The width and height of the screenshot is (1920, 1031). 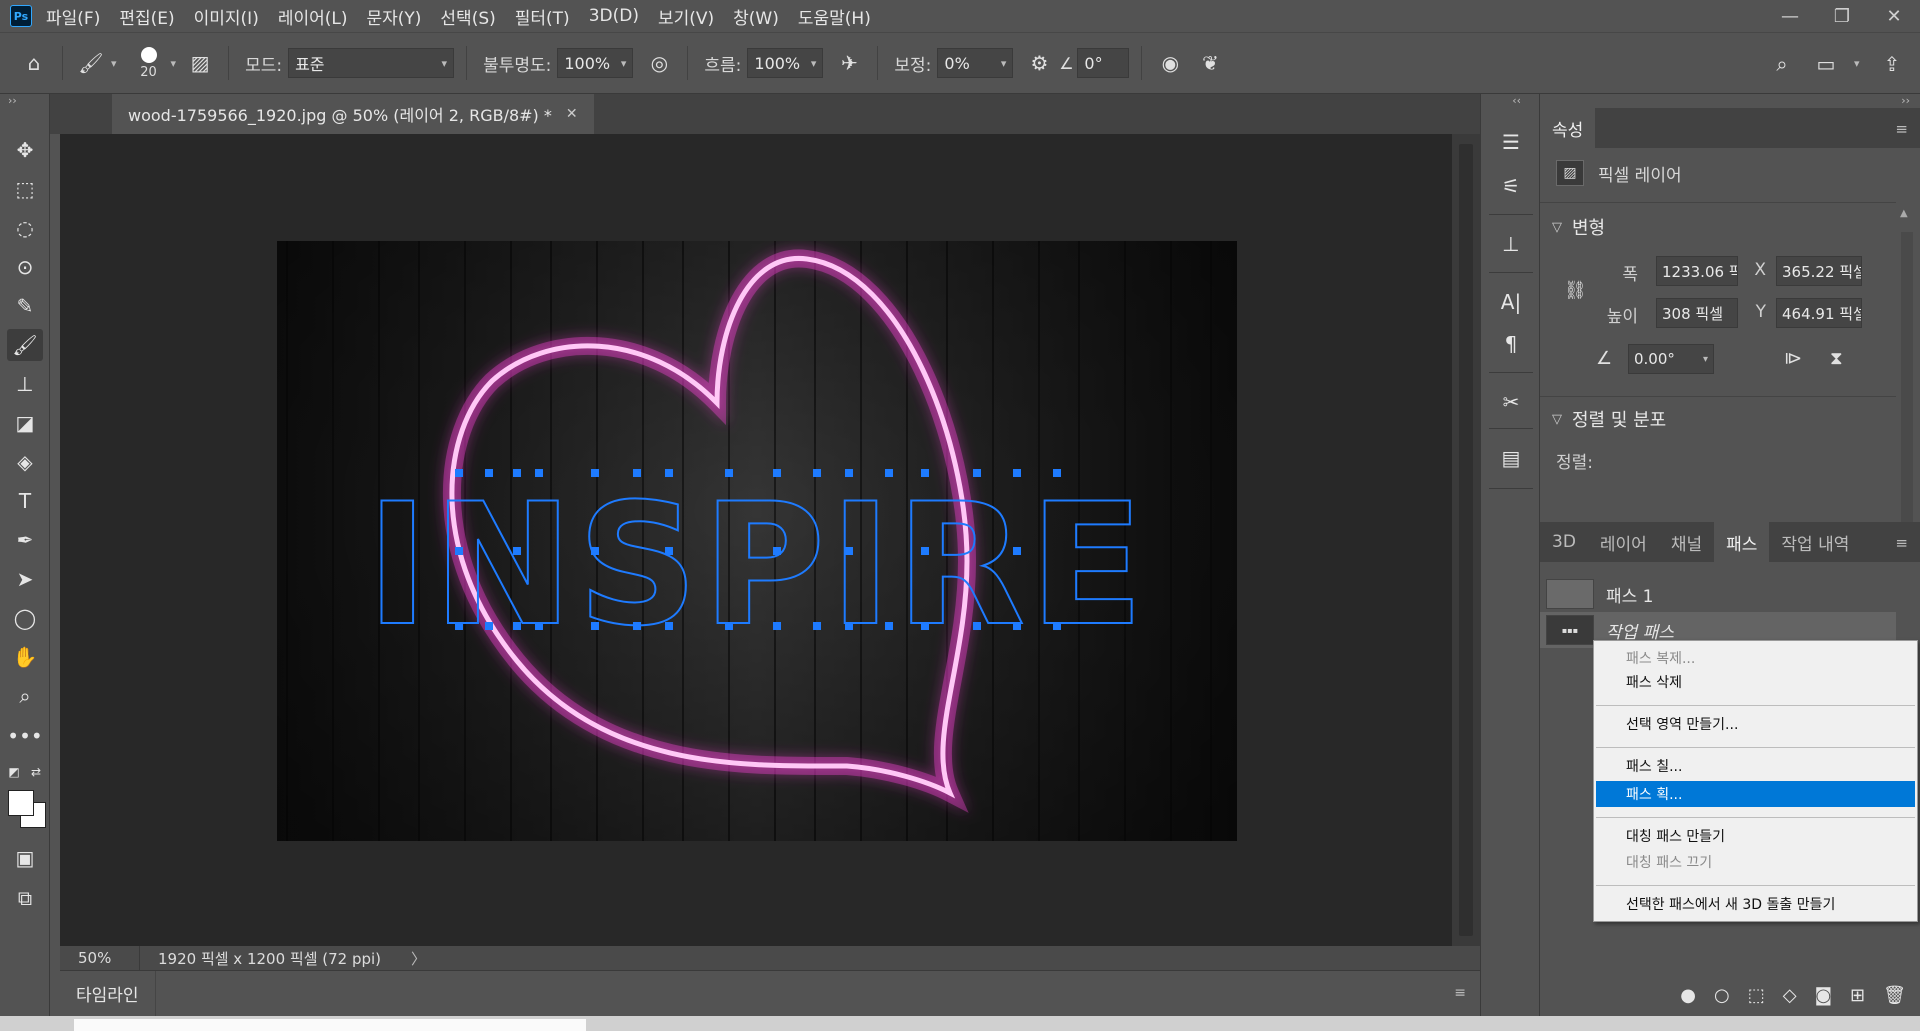 What do you see at coordinates (1210, 63) in the screenshot?
I see `symmetry-icon: ❦` at bounding box center [1210, 63].